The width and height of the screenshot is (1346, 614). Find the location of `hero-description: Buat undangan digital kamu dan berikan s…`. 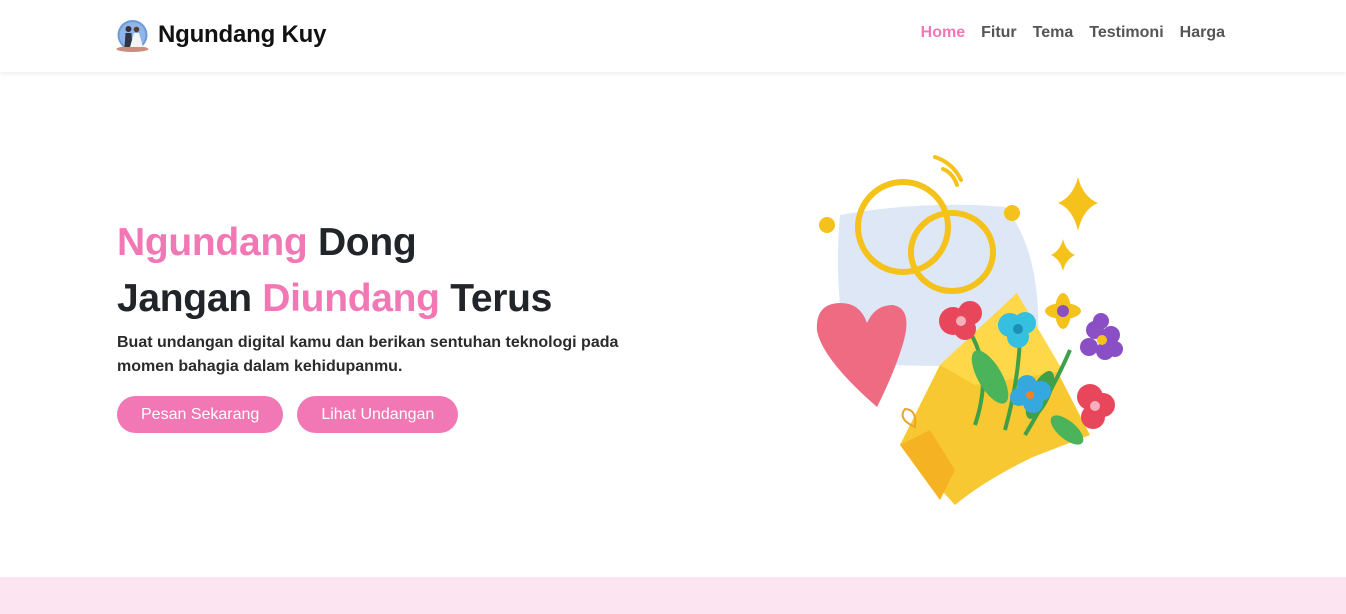

hero-description: Buat undangan digital kamu dan berikan s… is located at coordinates (368, 354).